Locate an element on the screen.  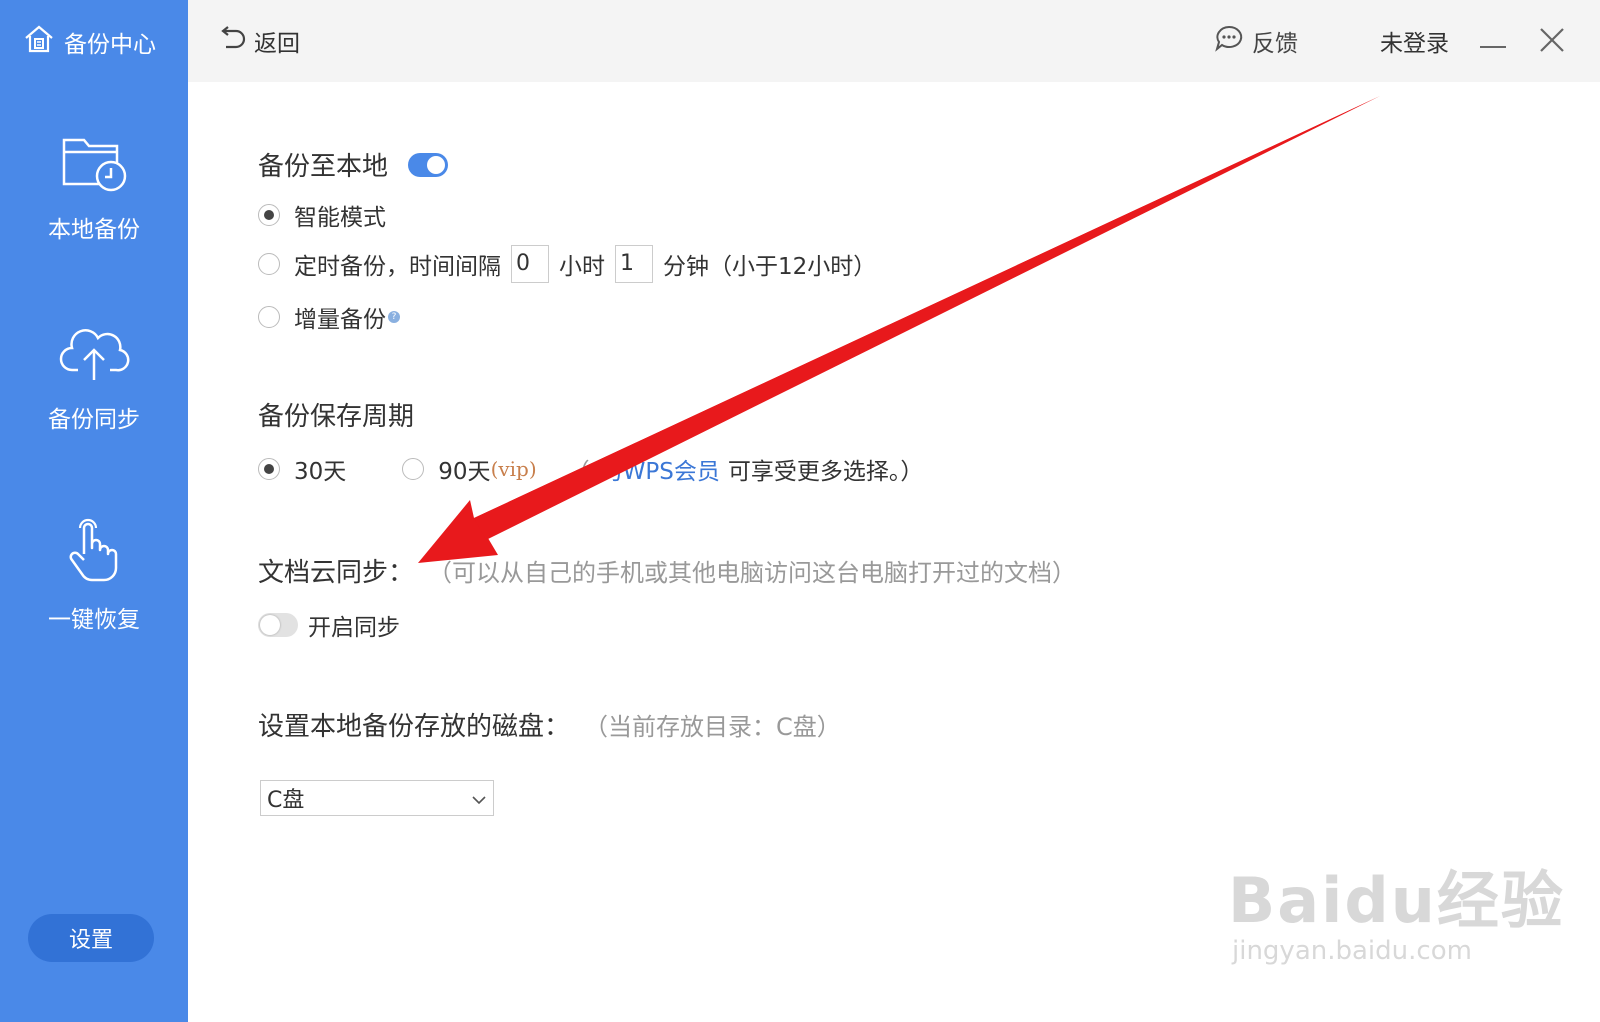
folder-clock-icon is located at coordinates (94, 166).